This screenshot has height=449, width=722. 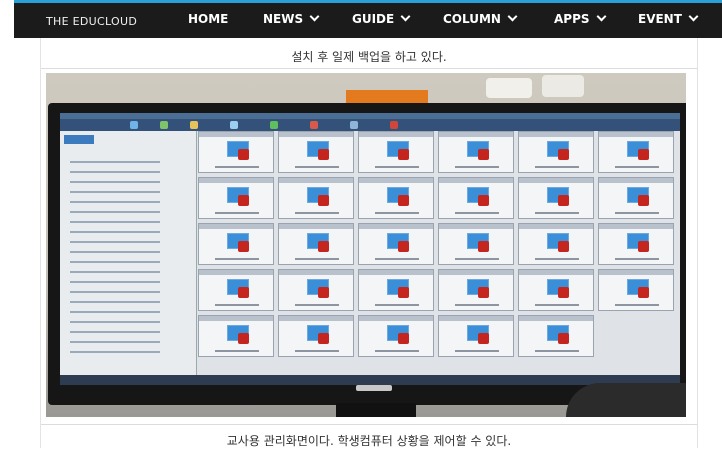 I want to click on monitor-stand, so click(x=376, y=410).